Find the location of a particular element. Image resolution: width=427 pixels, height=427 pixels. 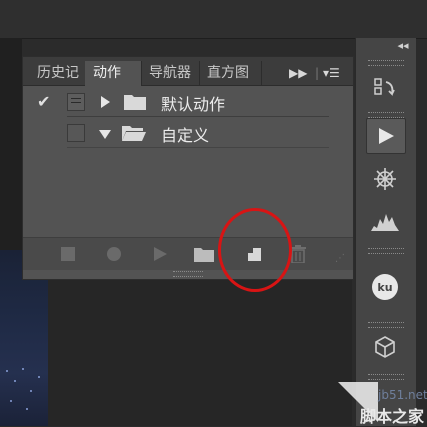

right-dock: ku is located at coordinates (385, 232).